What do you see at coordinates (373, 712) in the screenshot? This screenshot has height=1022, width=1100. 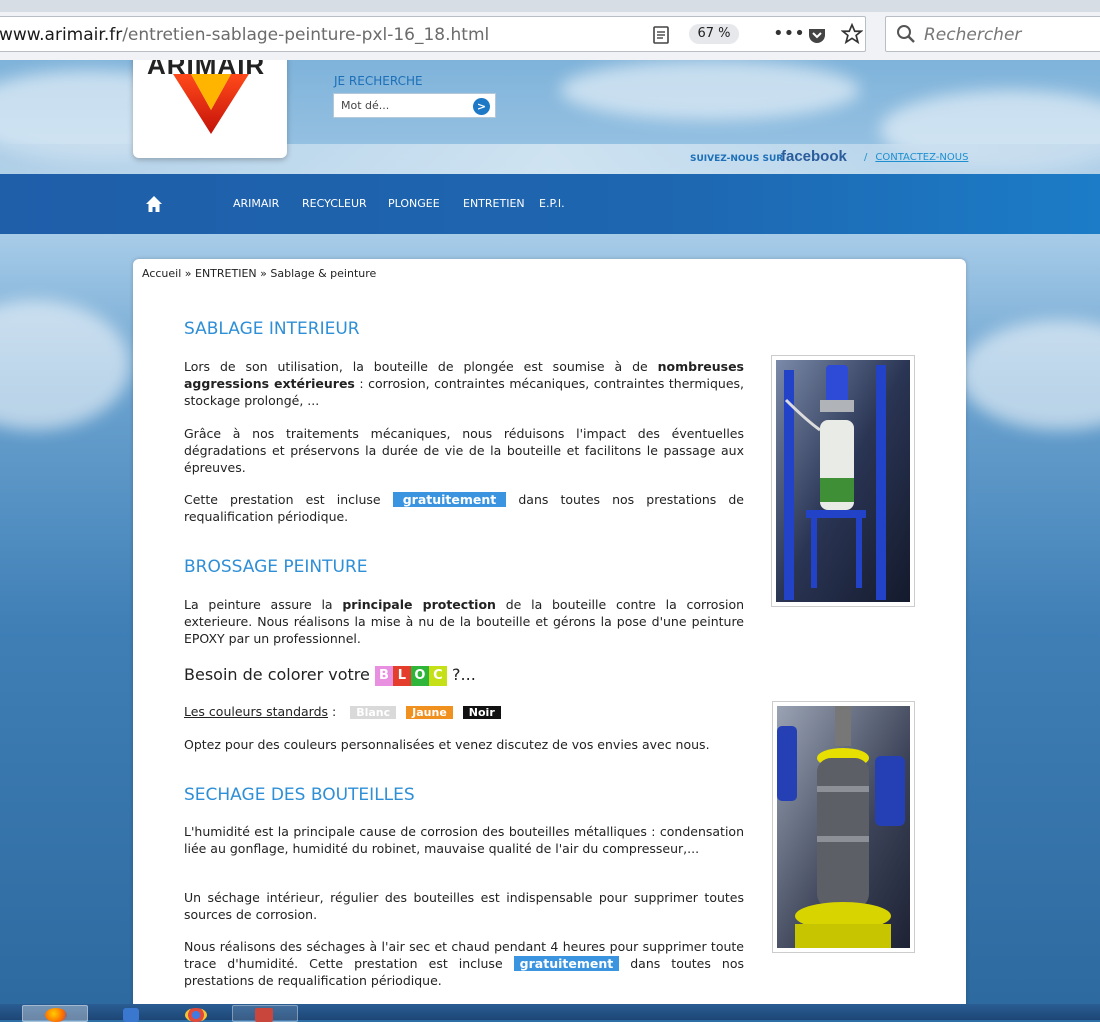 I see `color-swatch: Blanc` at bounding box center [373, 712].